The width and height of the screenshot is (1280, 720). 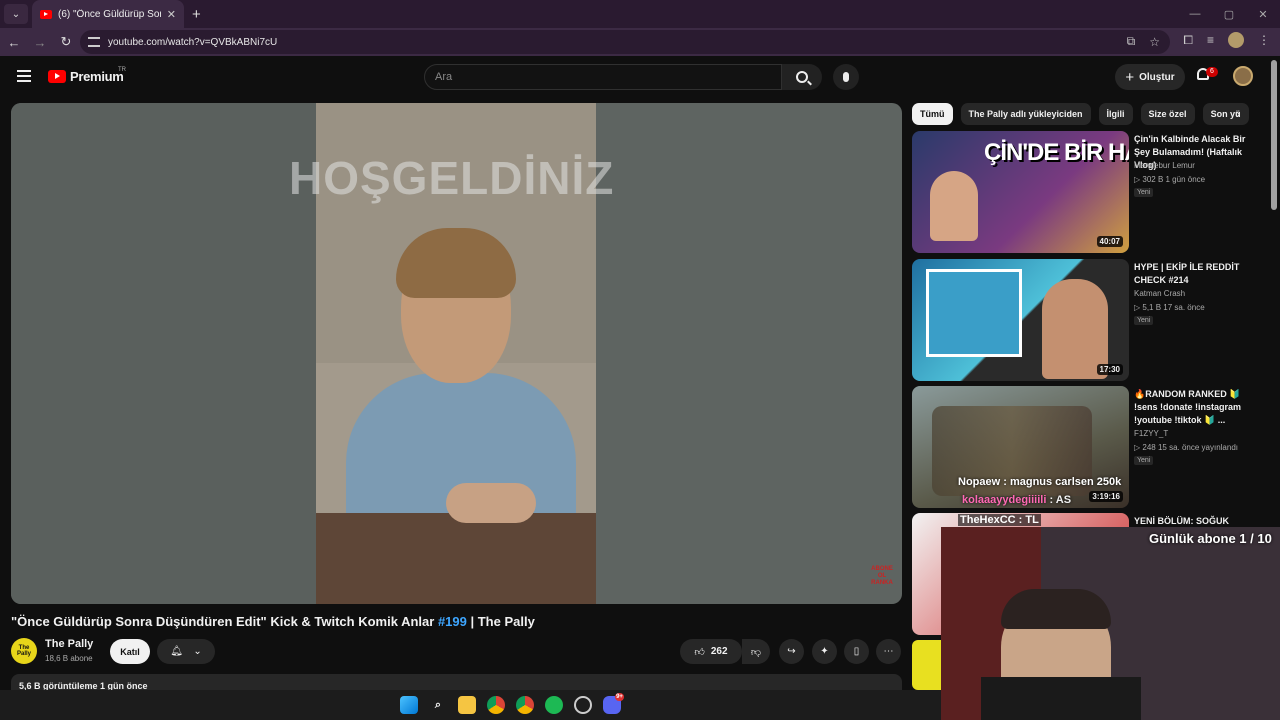 What do you see at coordinates (1212, 72) in the screenshot?
I see `notification-badge: 6` at bounding box center [1212, 72].